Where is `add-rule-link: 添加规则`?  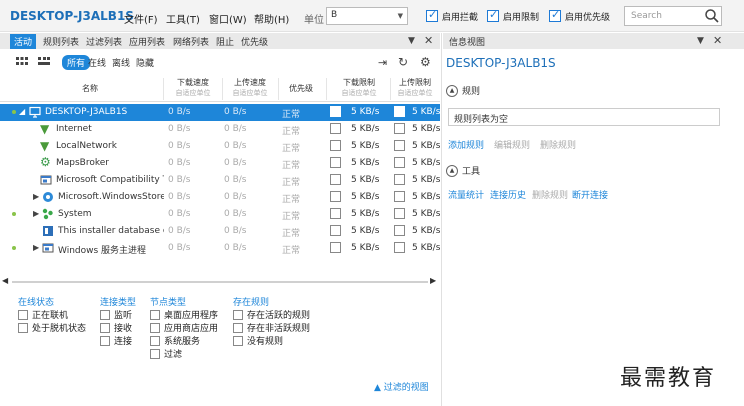 add-rule-link: 添加规则 is located at coordinates (466, 144).